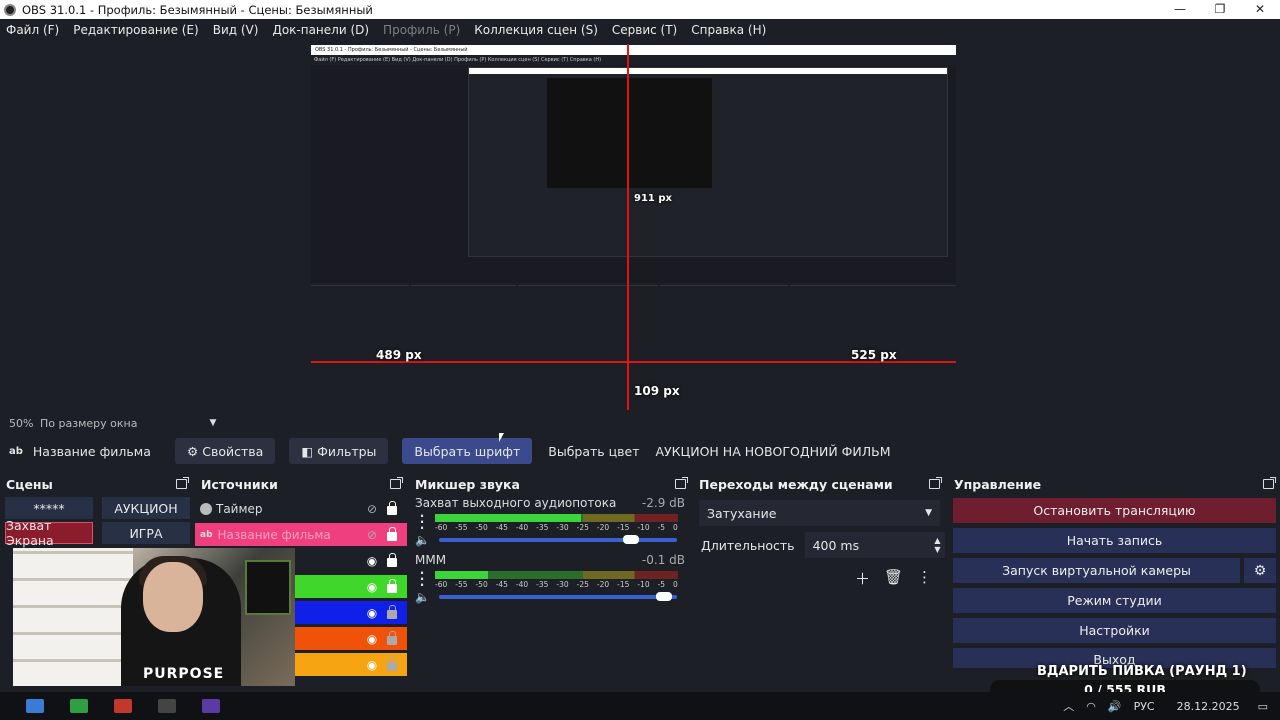 The width and height of the screenshot is (1280, 720). Describe the element at coordinates (623, 584) in the screenshot. I see `scale-tick: -15` at that location.